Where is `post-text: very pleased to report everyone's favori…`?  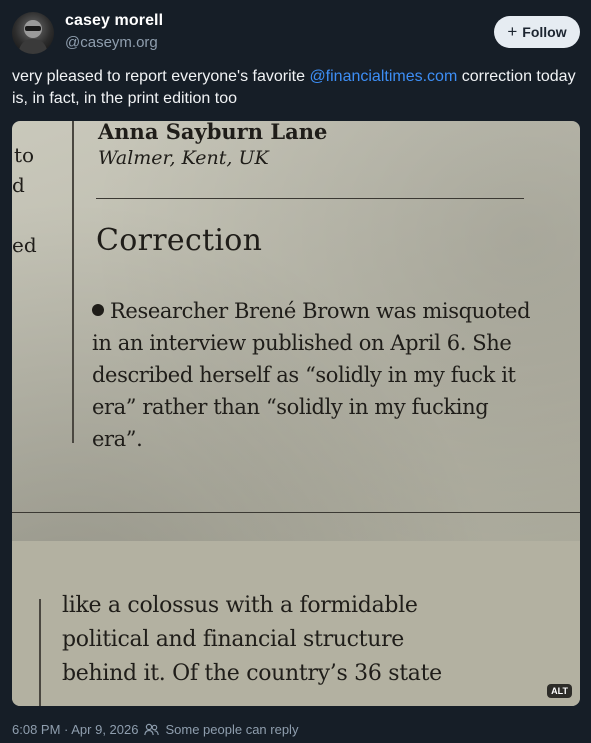 post-text: very pleased to report everyone's favori… is located at coordinates (295, 88).